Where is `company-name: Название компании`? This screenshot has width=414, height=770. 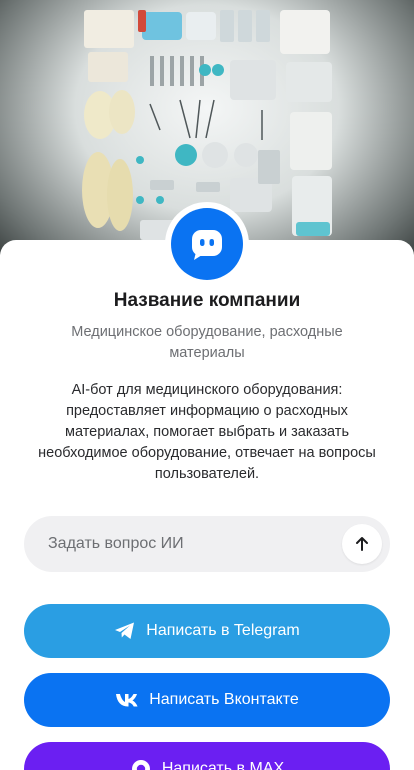 company-name: Название компании is located at coordinates (207, 300).